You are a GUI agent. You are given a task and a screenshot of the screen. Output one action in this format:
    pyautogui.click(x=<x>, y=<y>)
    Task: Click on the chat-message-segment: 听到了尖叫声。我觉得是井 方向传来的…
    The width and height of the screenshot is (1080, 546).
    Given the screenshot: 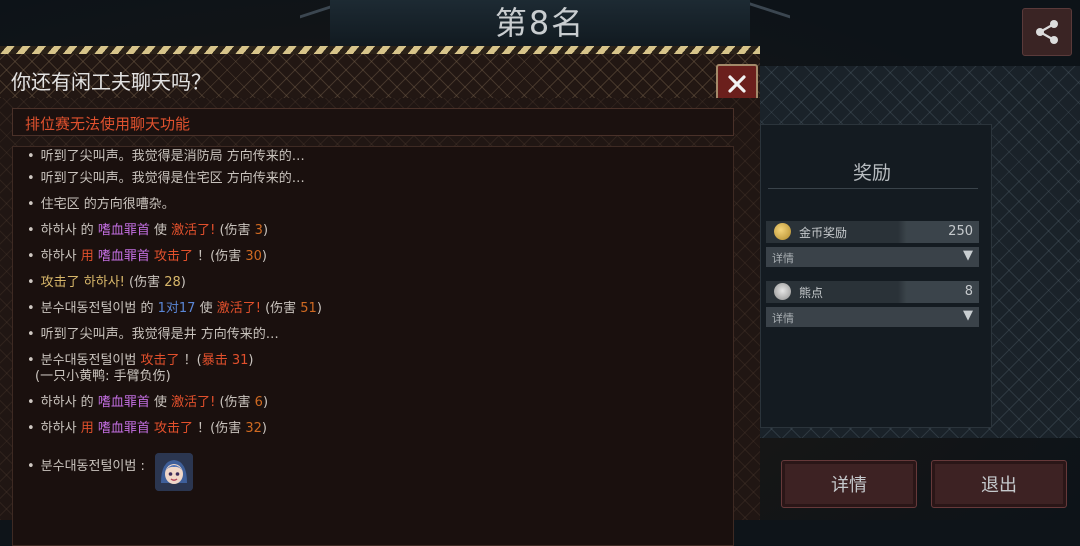 What is the action you would take?
    pyautogui.click(x=159, y=334)
    